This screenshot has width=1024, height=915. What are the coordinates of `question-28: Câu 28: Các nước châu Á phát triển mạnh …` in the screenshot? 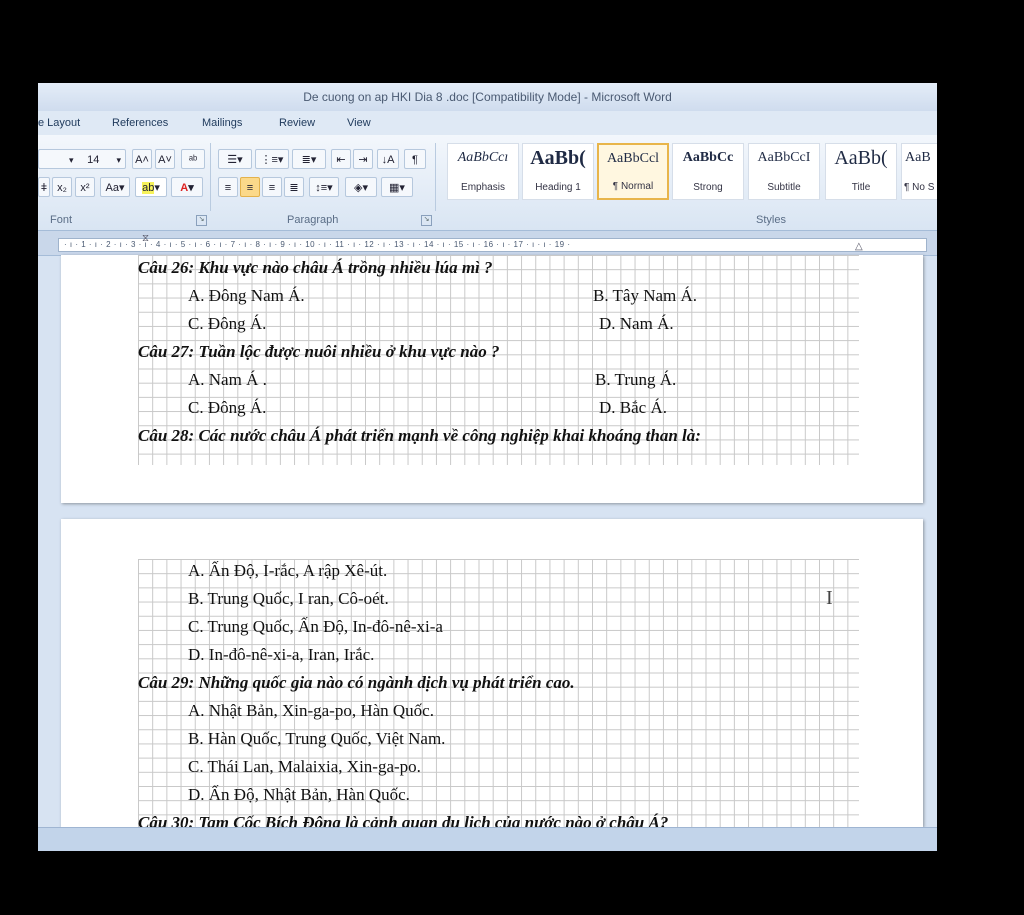 It's located at (419, 435).